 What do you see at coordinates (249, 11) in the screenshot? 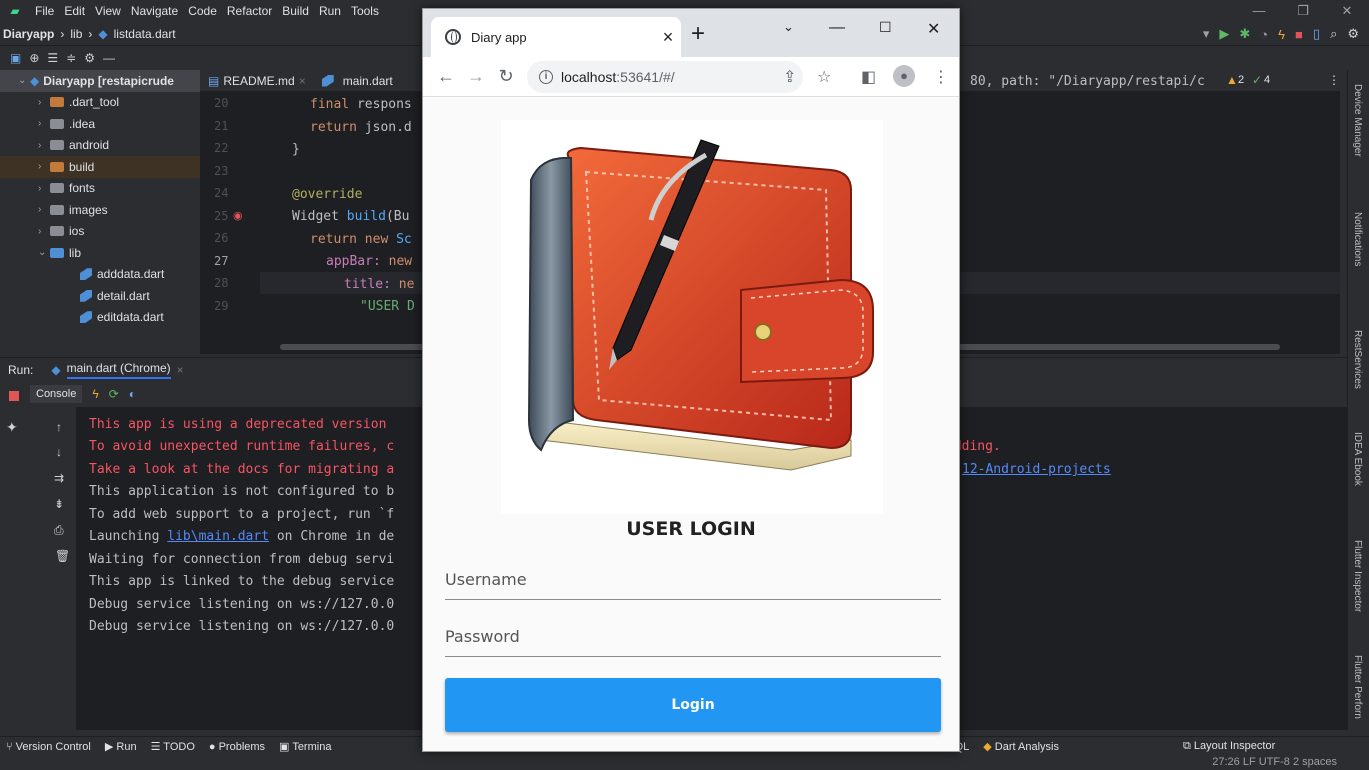
I see `menu-refactor: Refactor` at bounding box center [249, 11].